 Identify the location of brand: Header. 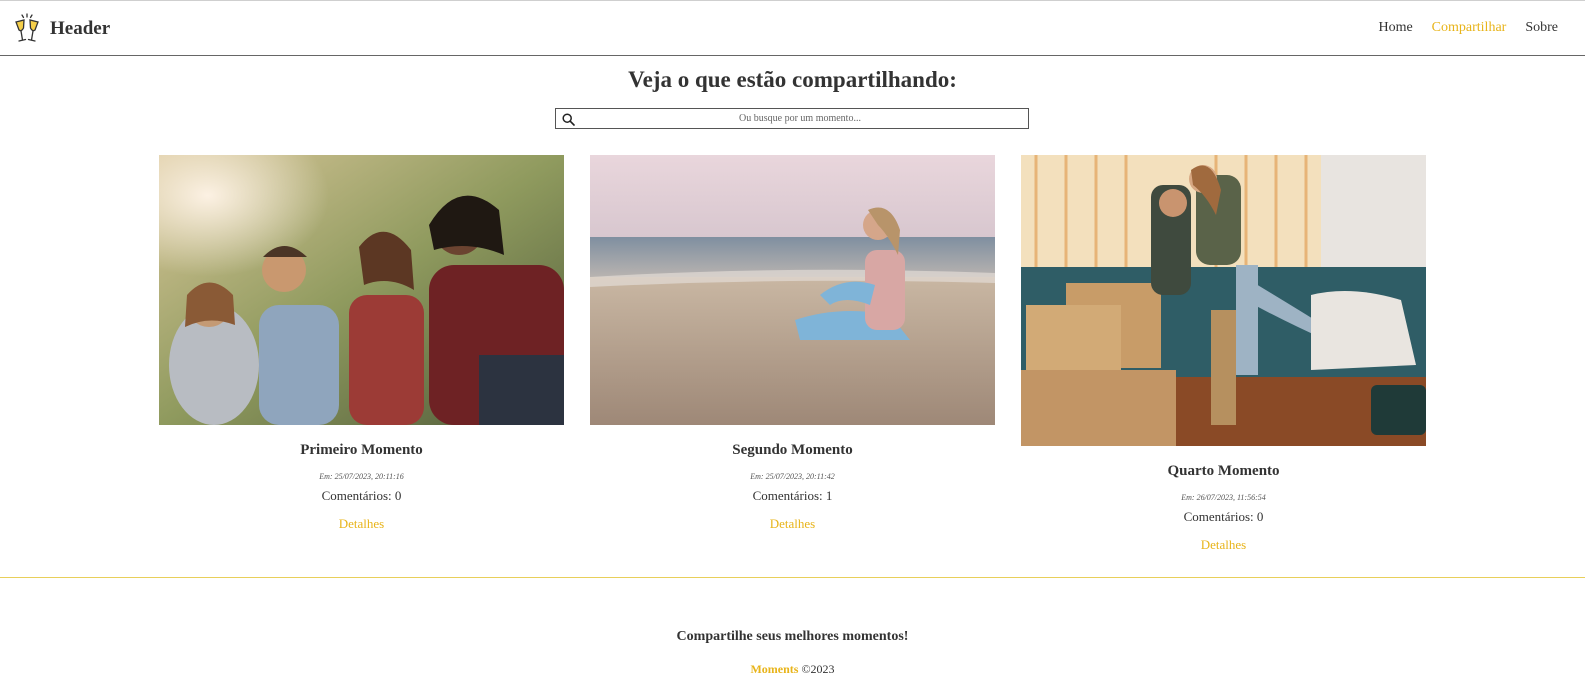
(61, 29).